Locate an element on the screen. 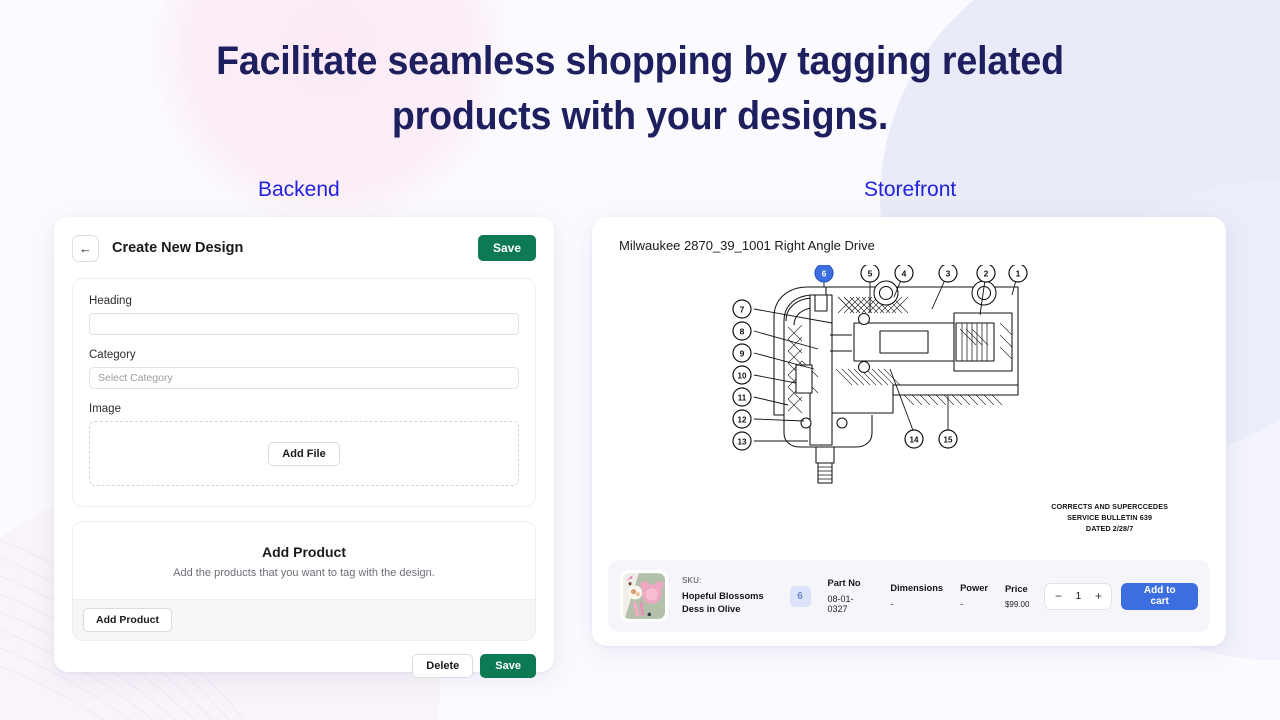 The height and width of the screenshot is (720, 1280). quantity-stepper: − 1 + is located at coordinates (1078, 596).